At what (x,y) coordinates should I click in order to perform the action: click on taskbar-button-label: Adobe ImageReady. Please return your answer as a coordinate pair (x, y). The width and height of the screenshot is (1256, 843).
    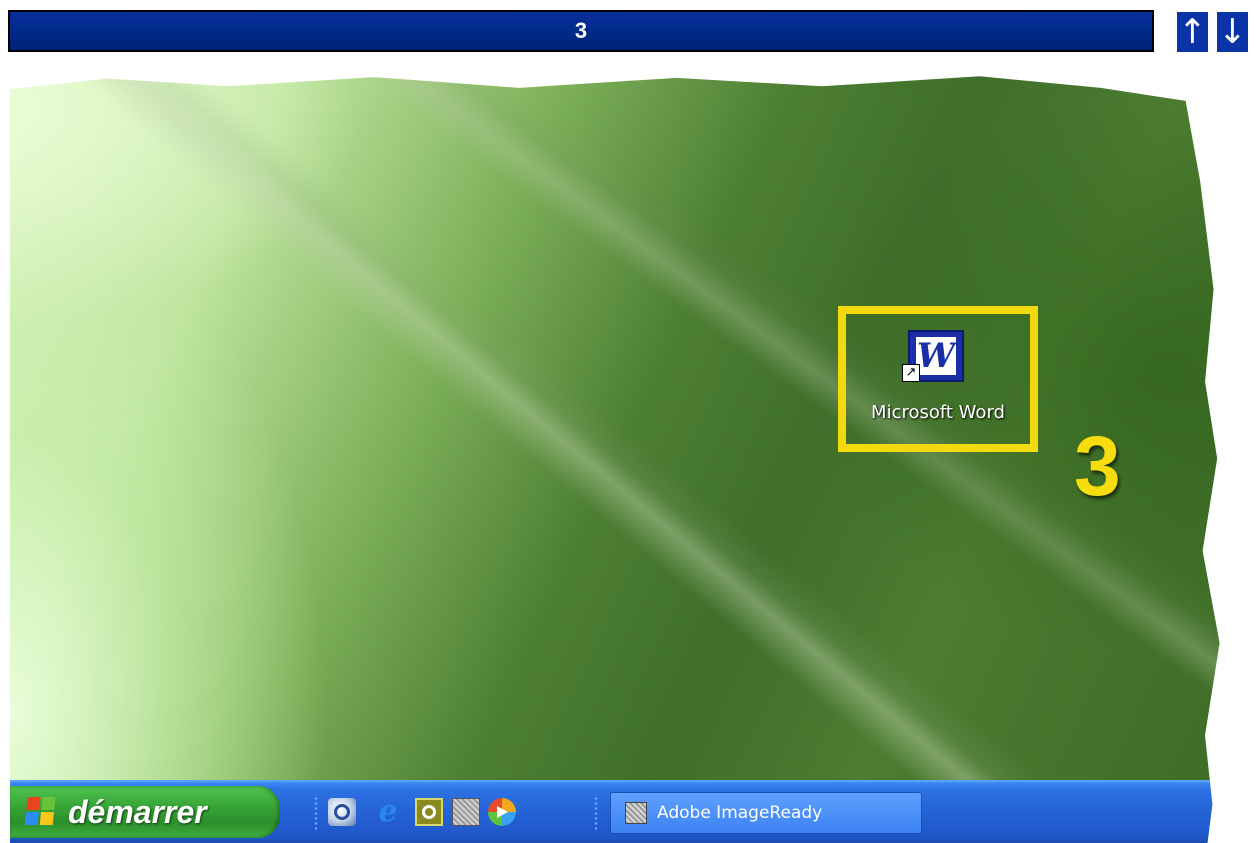
    Looking at the image, I should click on (740, 813).